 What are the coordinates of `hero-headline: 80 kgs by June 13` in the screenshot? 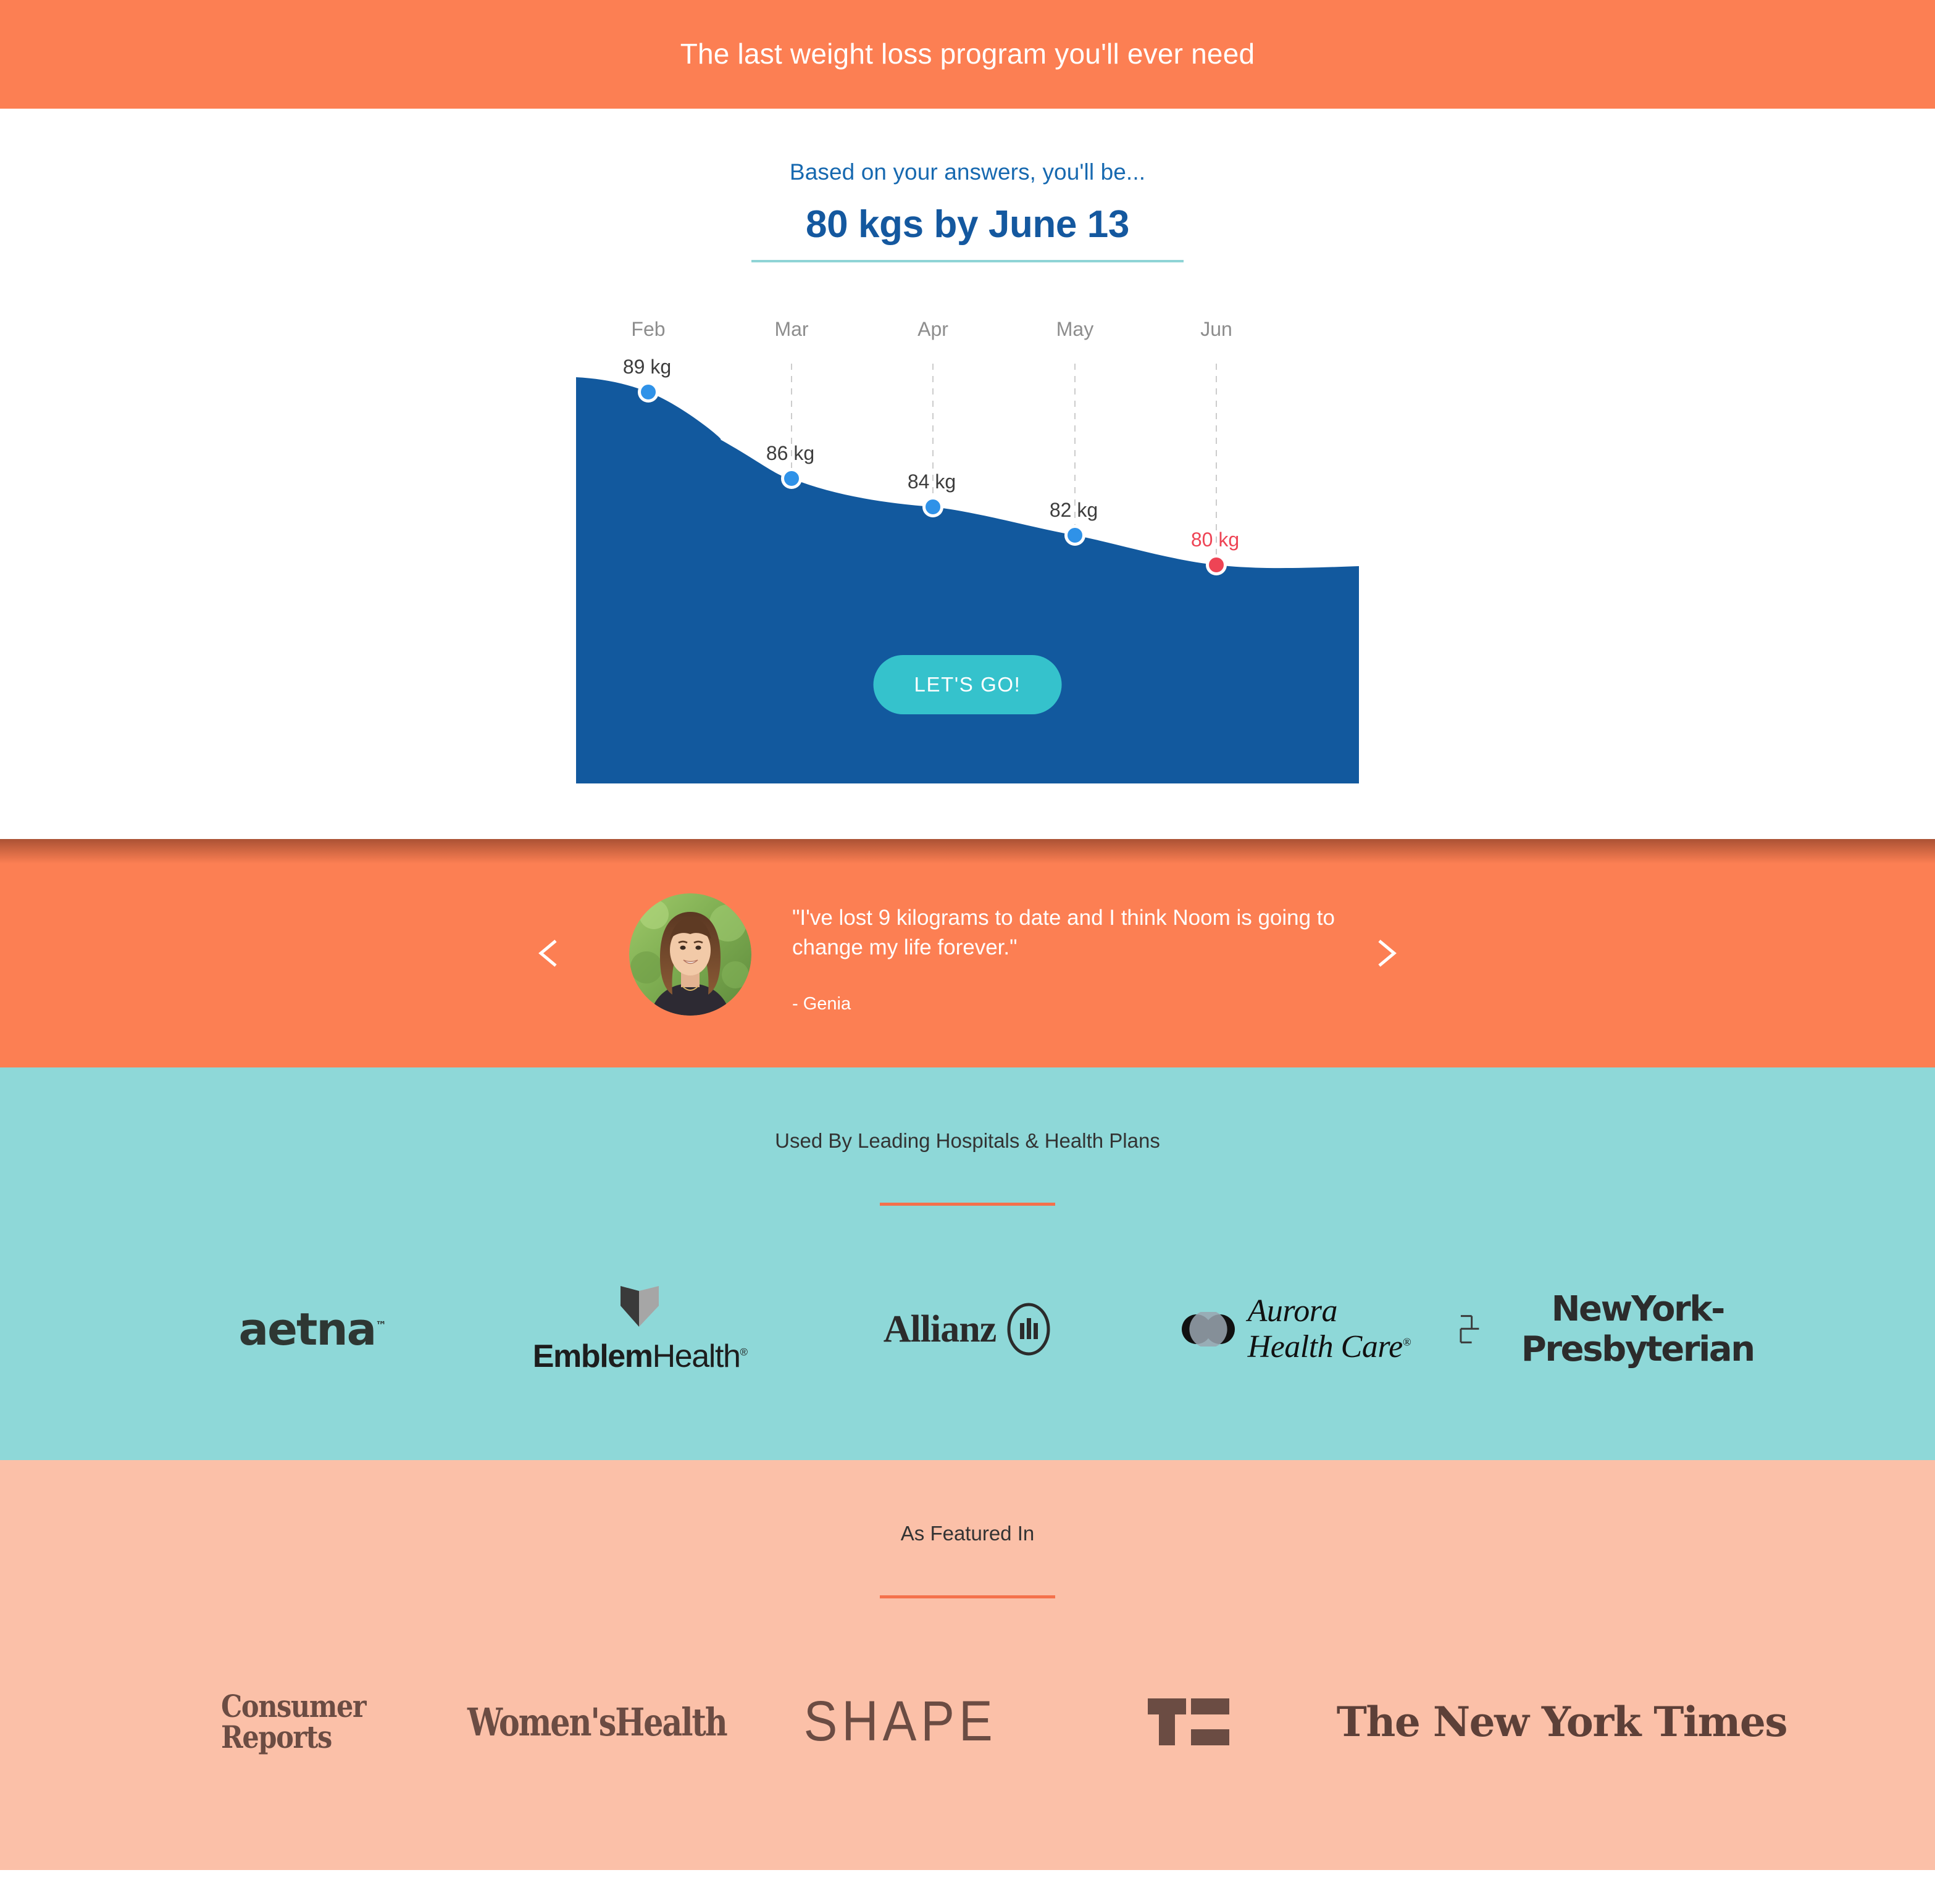 It's located at (967, 225).